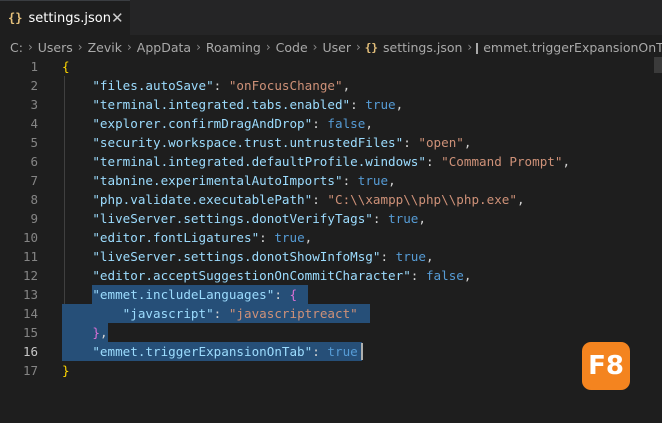  I want to click on json-key: "explorer.confirmDragAndDrop", so click(202, 123).